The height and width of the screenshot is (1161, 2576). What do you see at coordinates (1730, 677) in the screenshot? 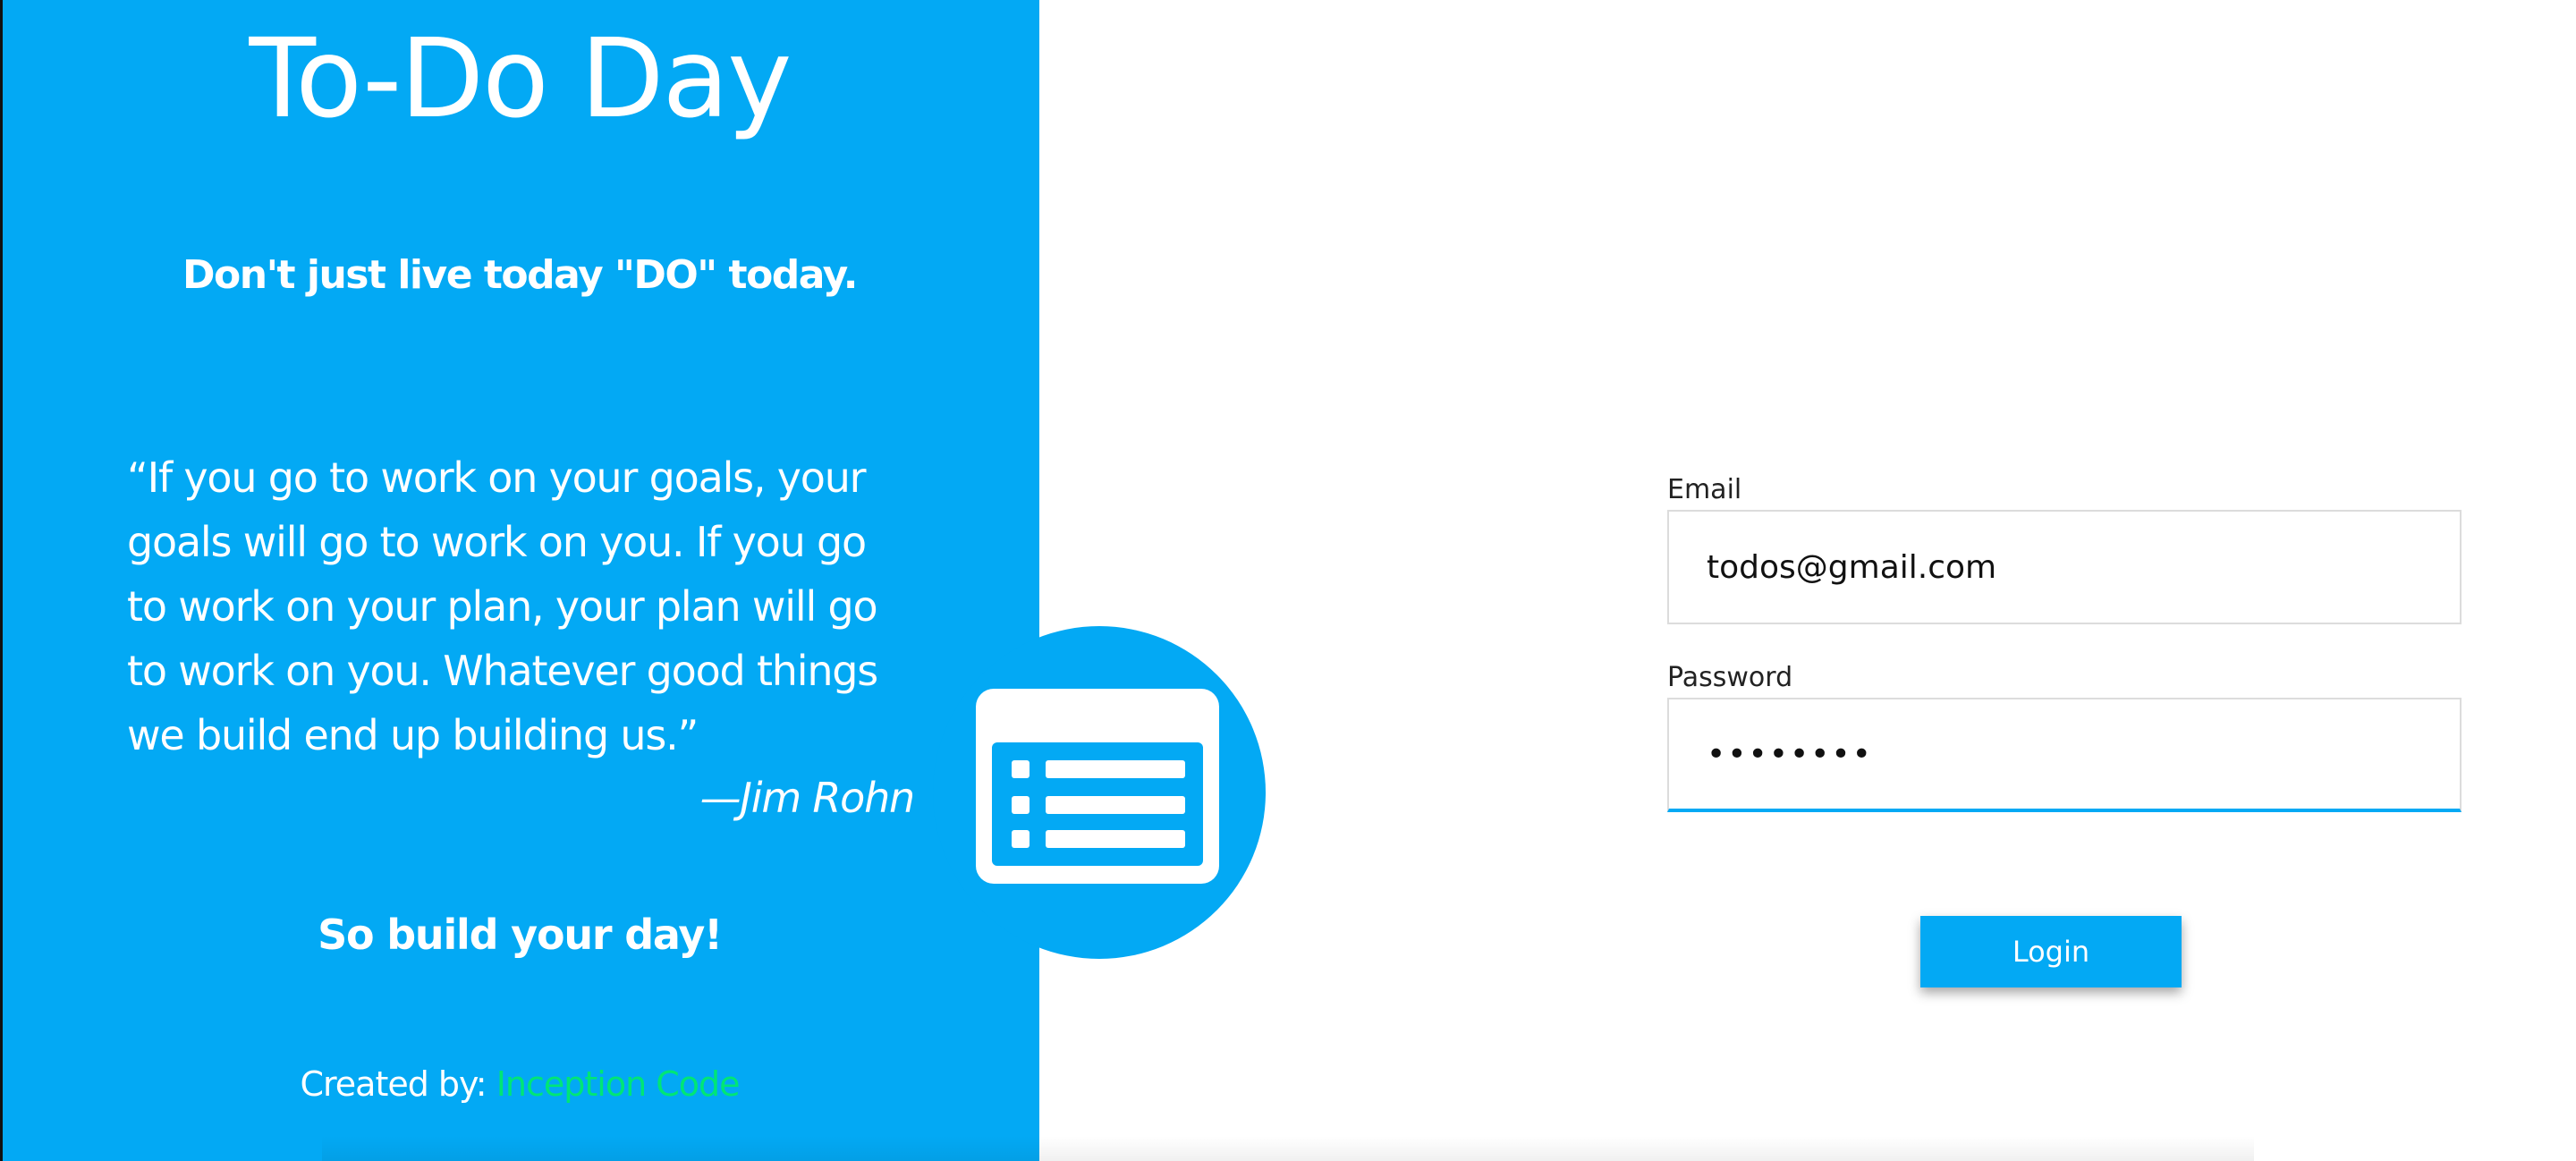
I see `password-label: Password` at bounding box center [1730, 677].